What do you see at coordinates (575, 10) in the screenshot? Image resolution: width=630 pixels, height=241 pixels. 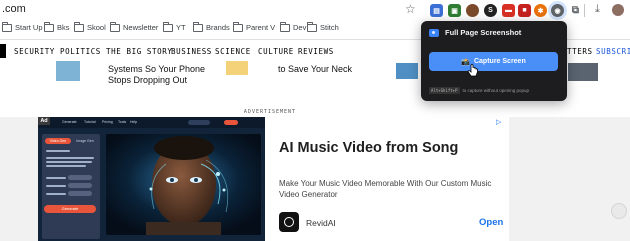 I see `puzzle-icon: ⧉` at bounding box center [575, 10].